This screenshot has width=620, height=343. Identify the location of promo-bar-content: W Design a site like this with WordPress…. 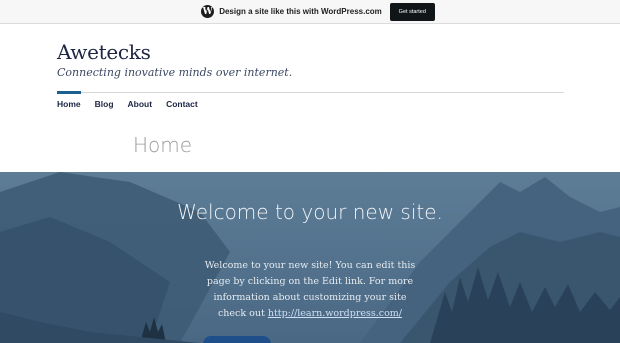
(318, 11).